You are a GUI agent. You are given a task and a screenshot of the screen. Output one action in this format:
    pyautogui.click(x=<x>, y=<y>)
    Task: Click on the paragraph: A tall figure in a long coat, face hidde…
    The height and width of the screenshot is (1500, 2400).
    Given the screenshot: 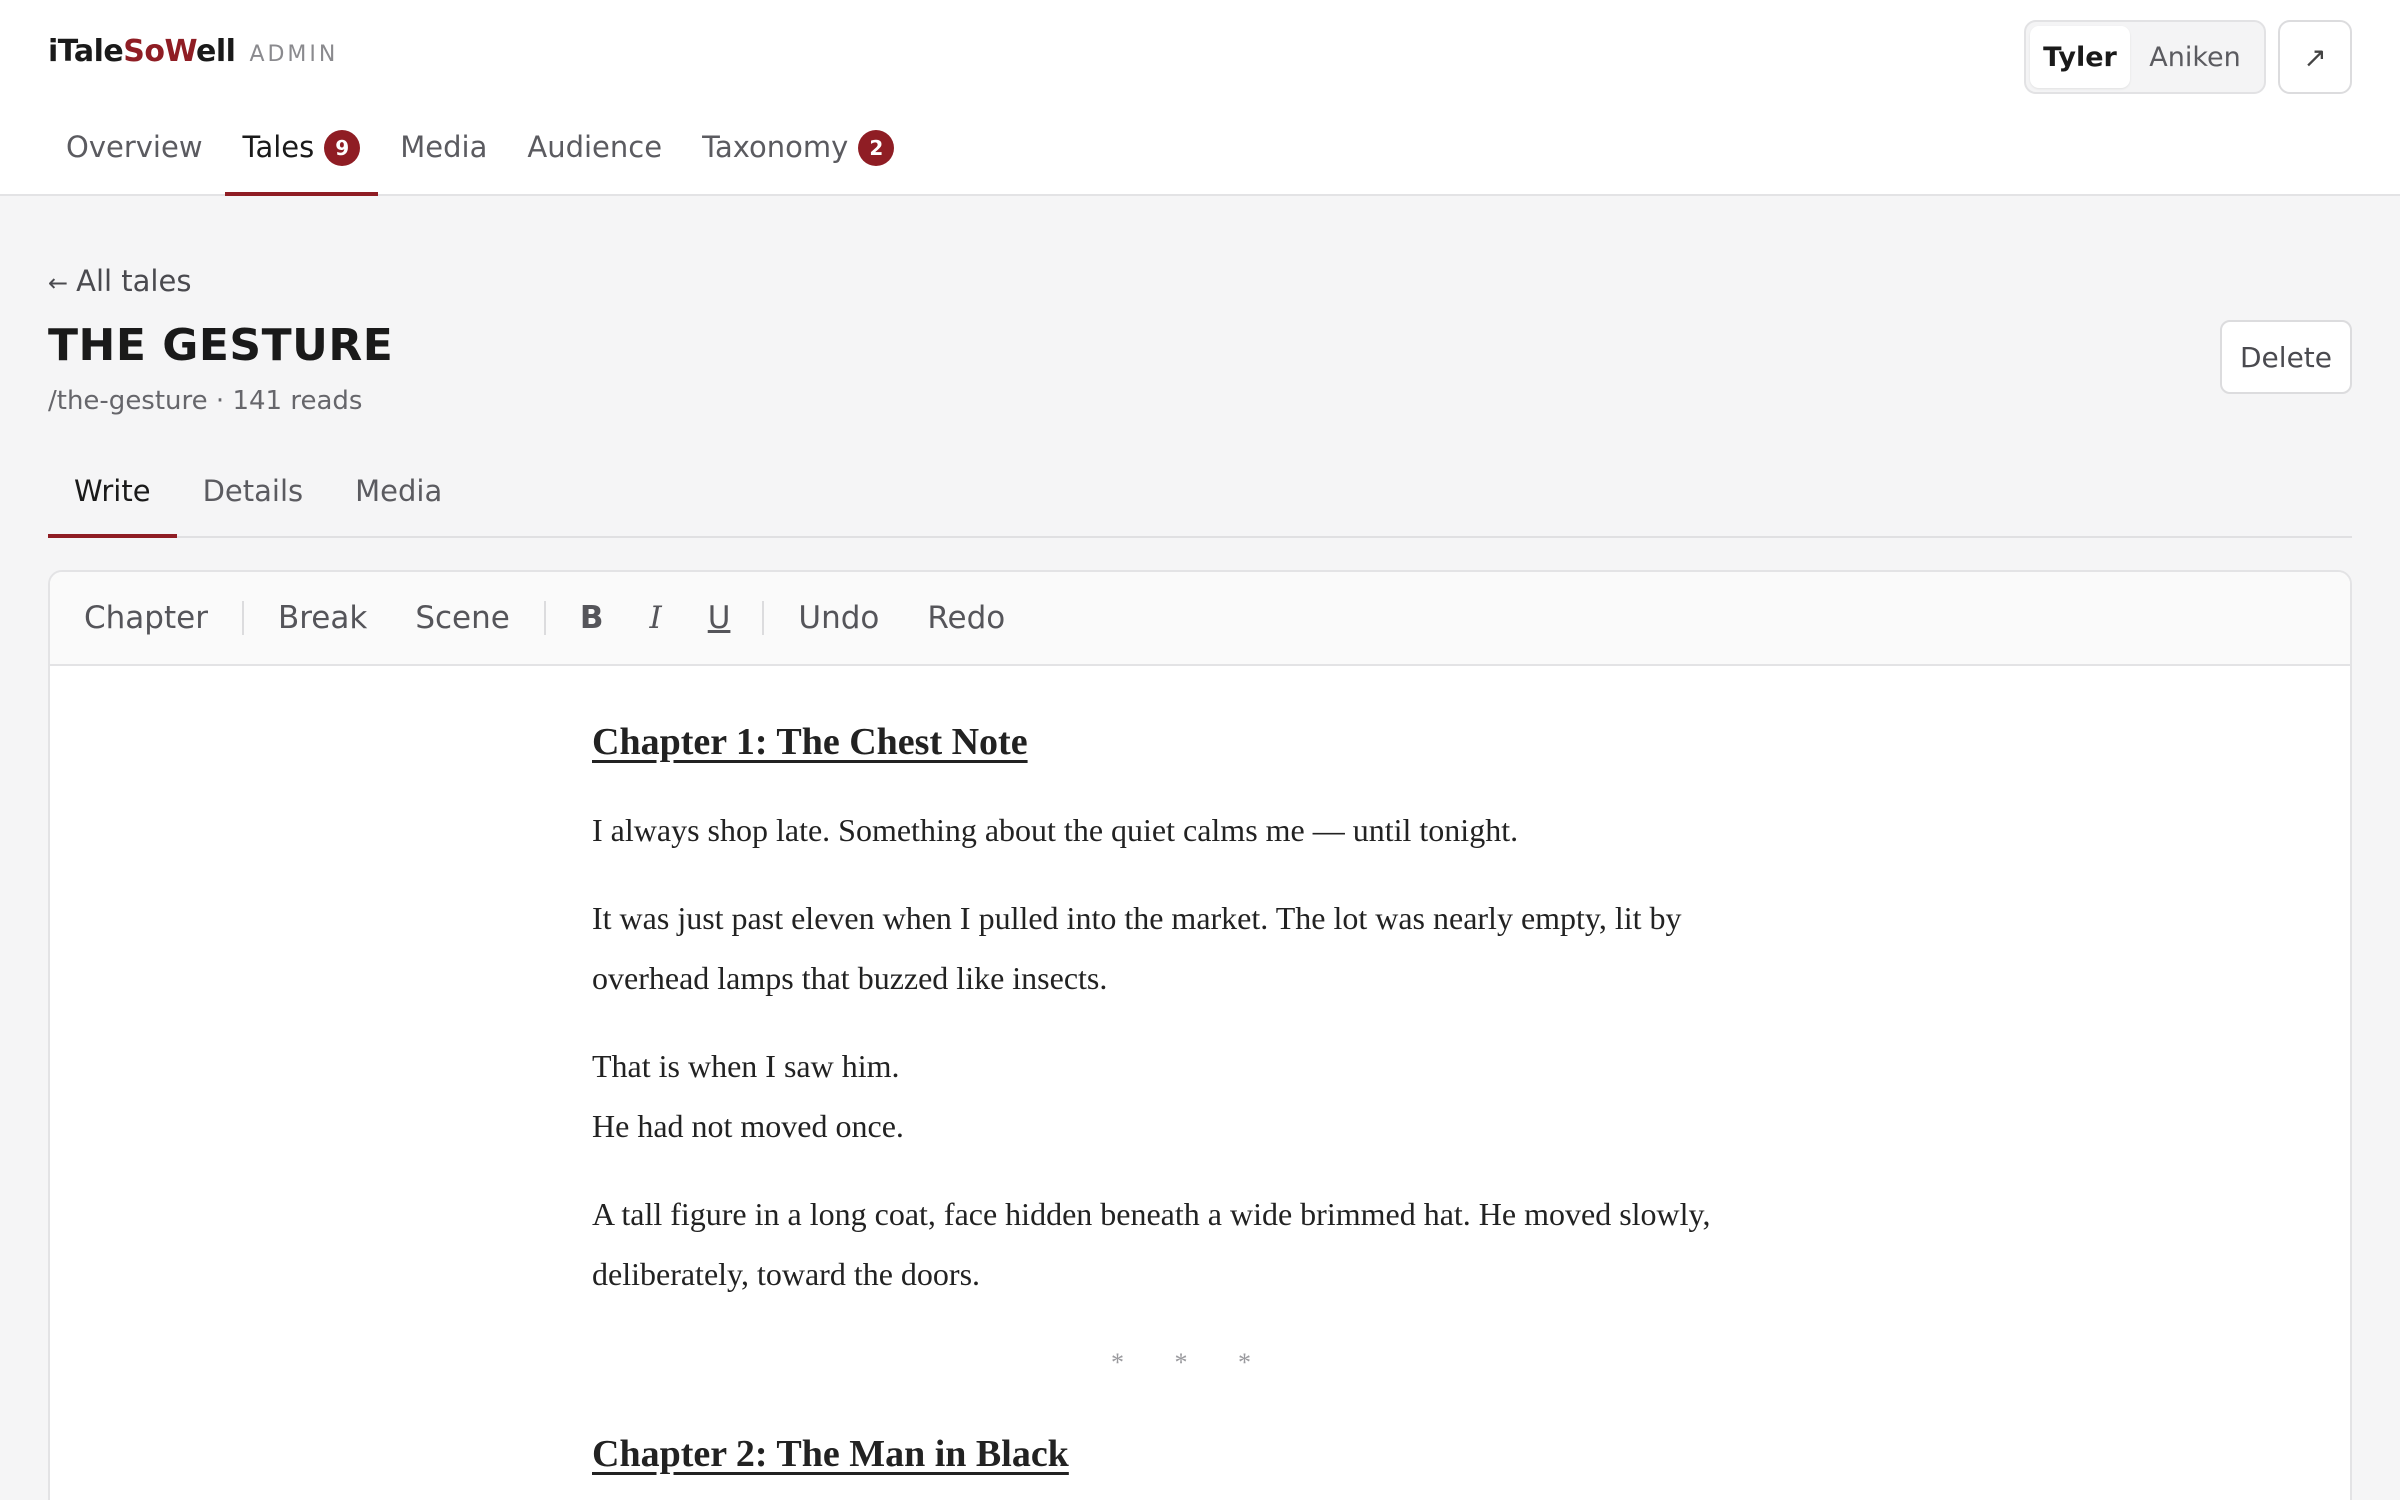 What is the action you would take?
    pyautogui.click(x=1192, y=1244)
    